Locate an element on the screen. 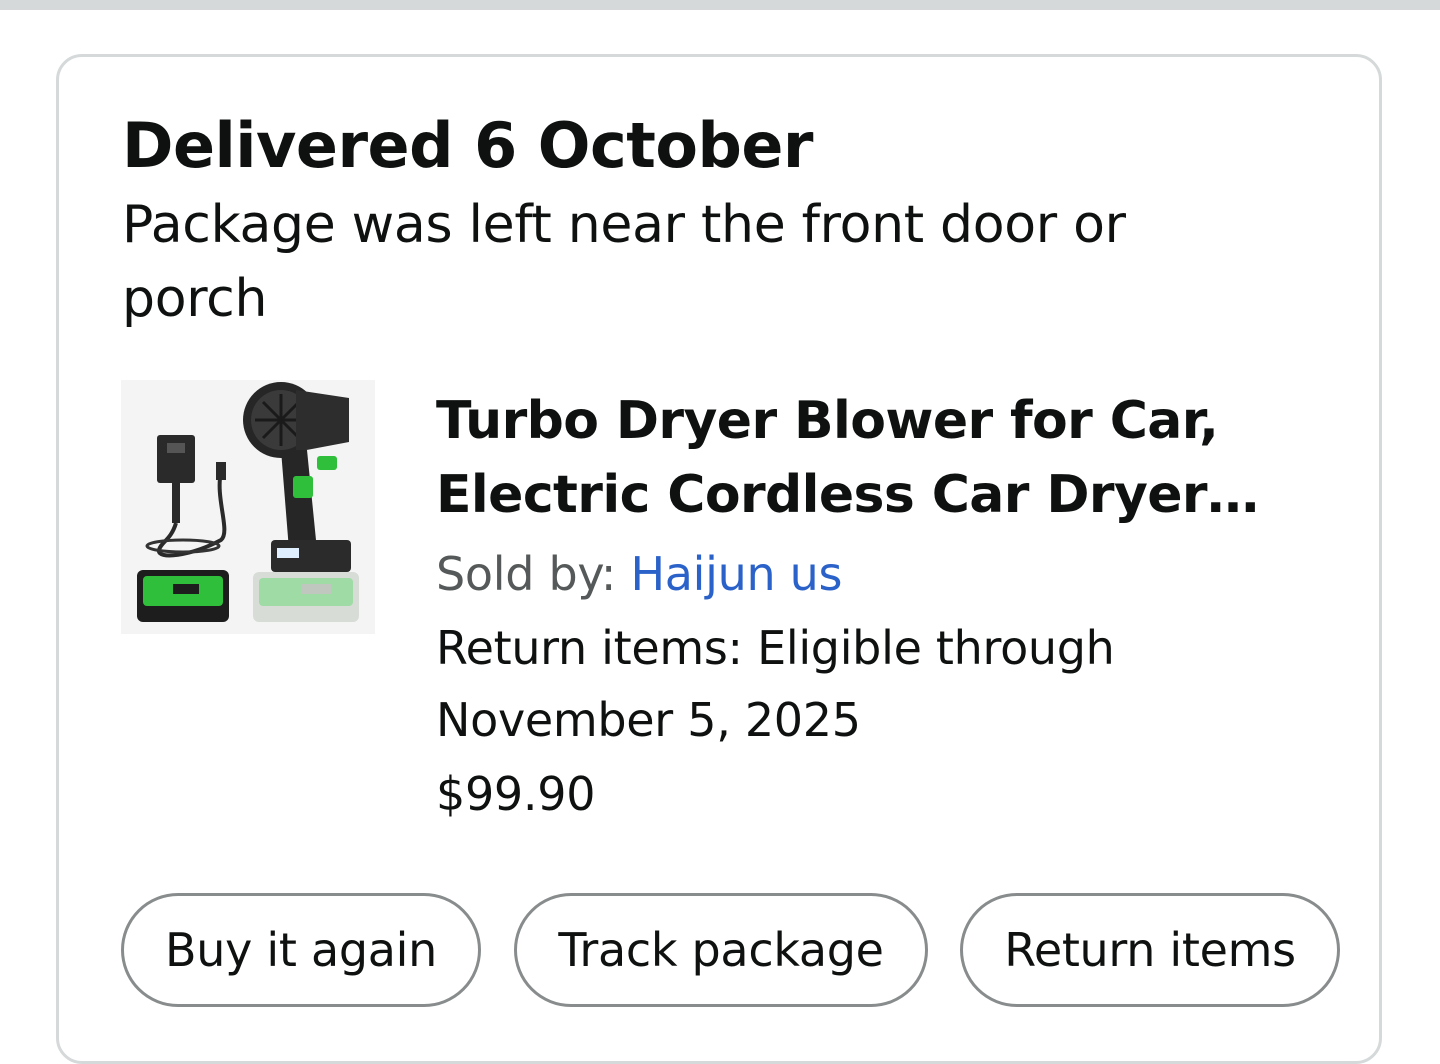  sold-by-line: Sold by: Haijun us is located at coordinates (639, 574).